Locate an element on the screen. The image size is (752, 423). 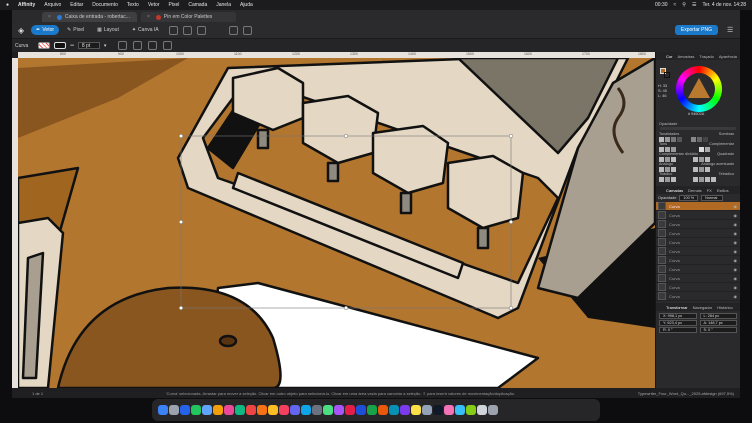
wifi-icon: ≈ is located at coordinates (675, 5).